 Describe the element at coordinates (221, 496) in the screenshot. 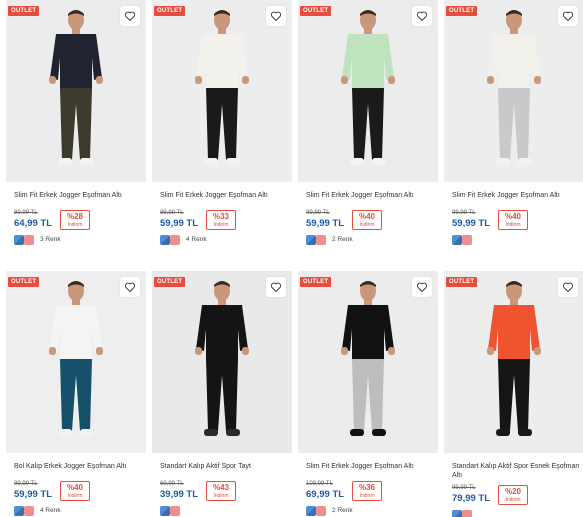

I see `discount-label: İndirim` at that location.